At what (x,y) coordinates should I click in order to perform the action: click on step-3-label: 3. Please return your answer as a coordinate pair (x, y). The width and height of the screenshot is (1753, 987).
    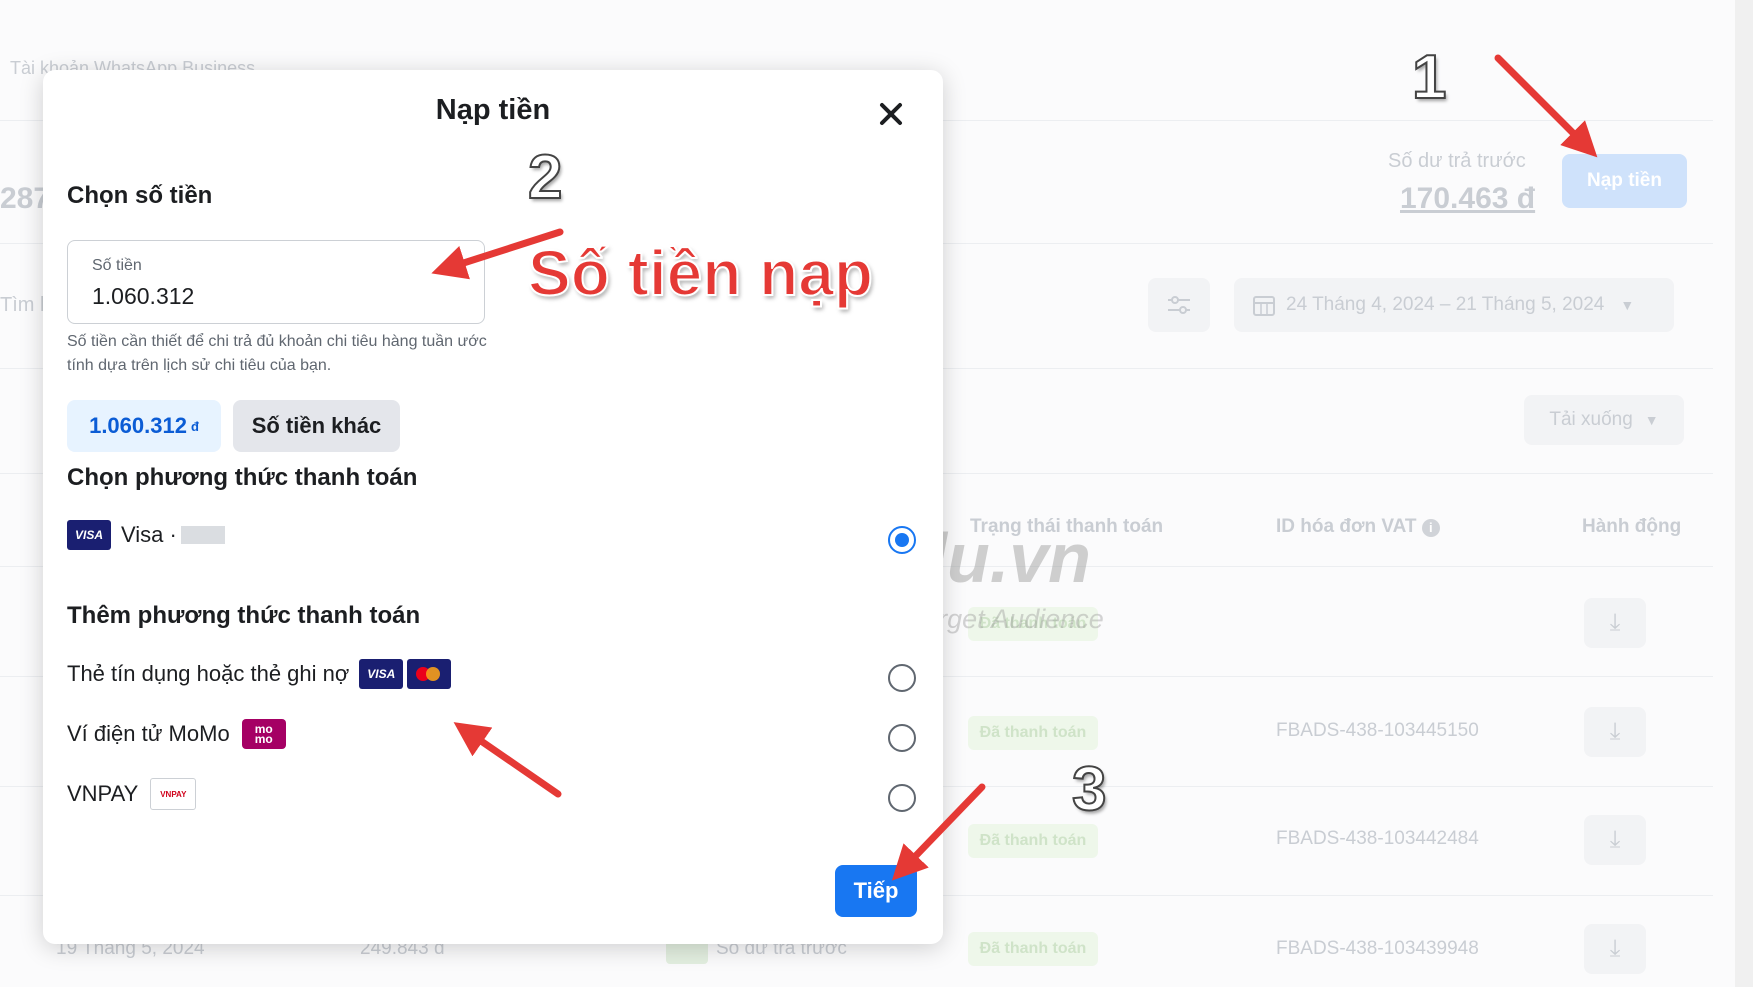
    Looking at the image, I should click on (1089, 789).